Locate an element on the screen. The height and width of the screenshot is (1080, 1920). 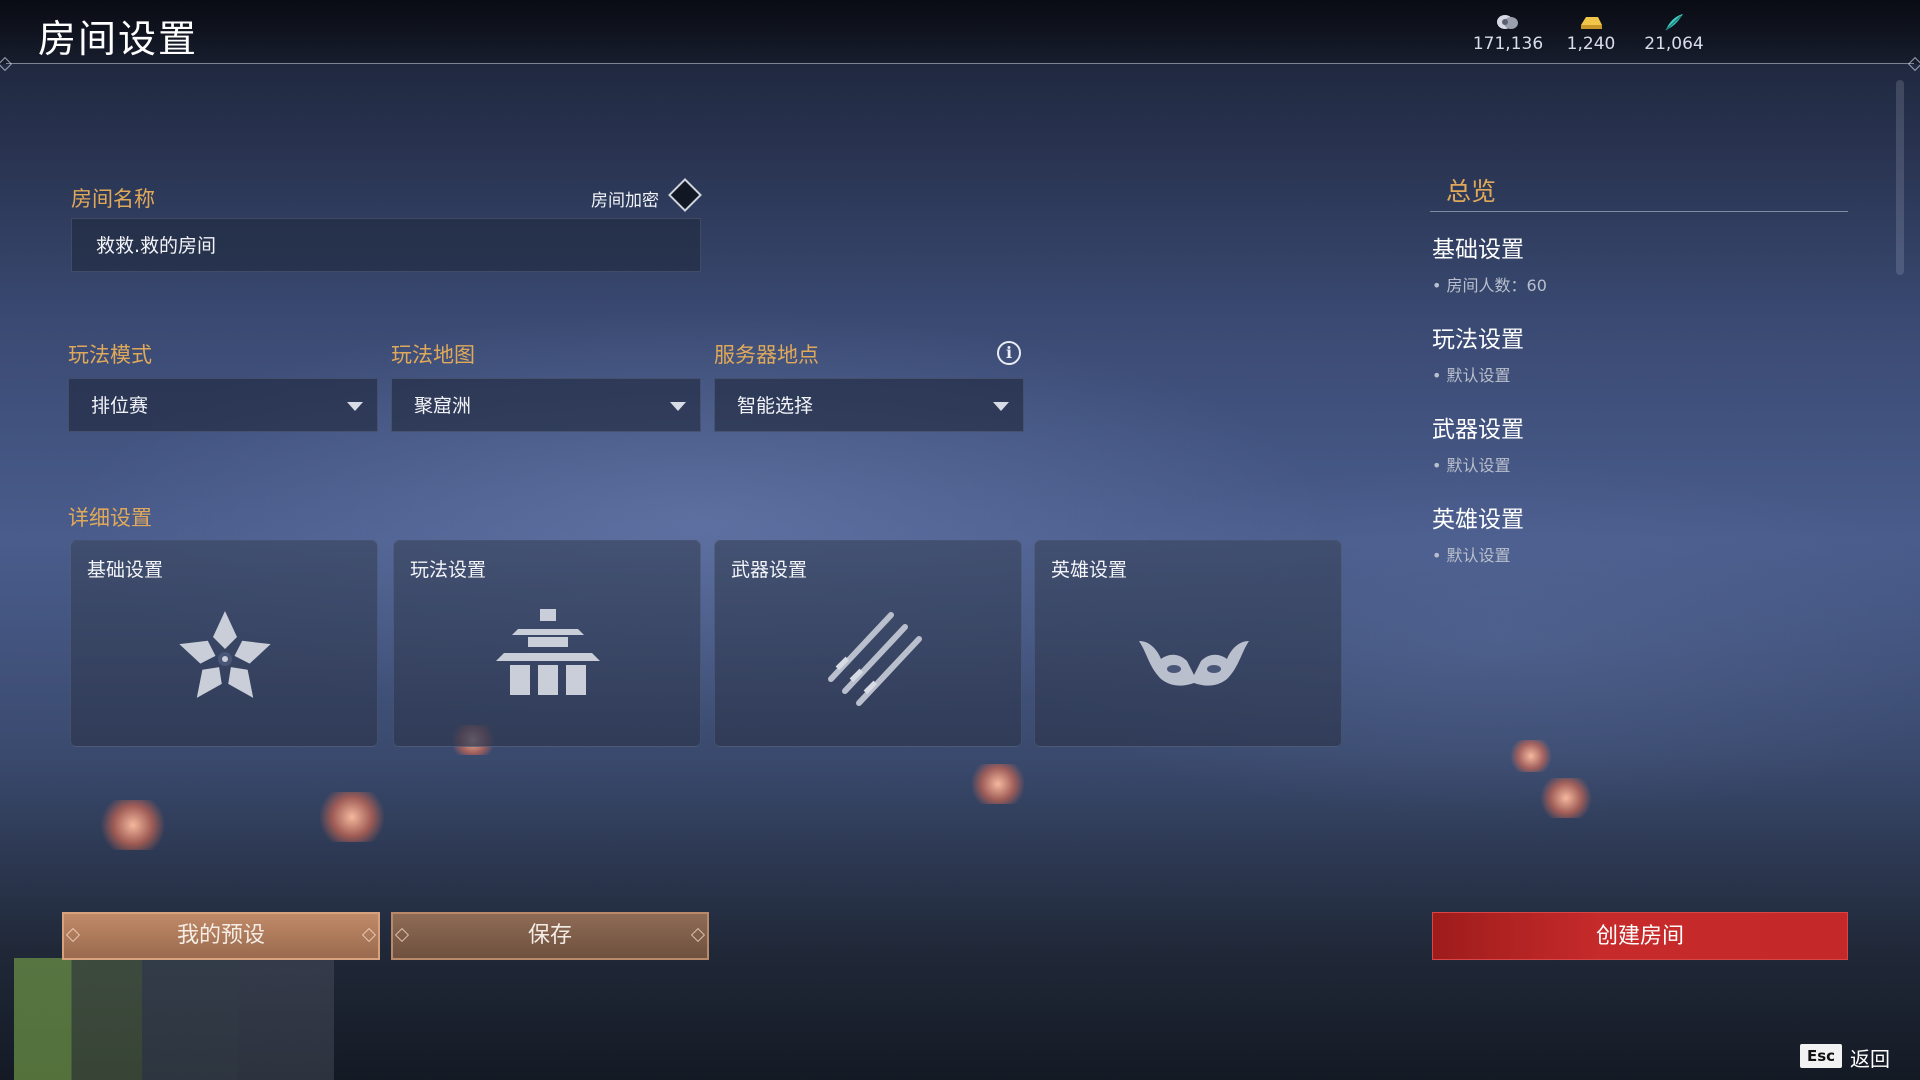
coin-count: 171,136 is located at coordinates (1508, 44).